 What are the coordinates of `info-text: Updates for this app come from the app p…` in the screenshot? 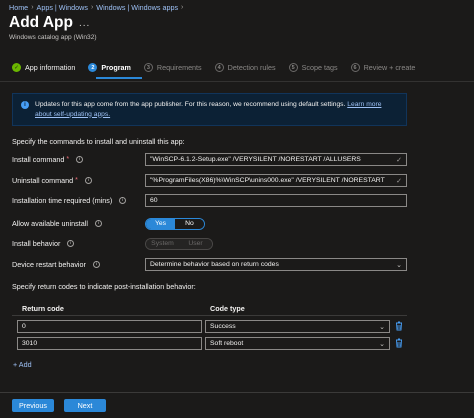 It's located at (216, 109).